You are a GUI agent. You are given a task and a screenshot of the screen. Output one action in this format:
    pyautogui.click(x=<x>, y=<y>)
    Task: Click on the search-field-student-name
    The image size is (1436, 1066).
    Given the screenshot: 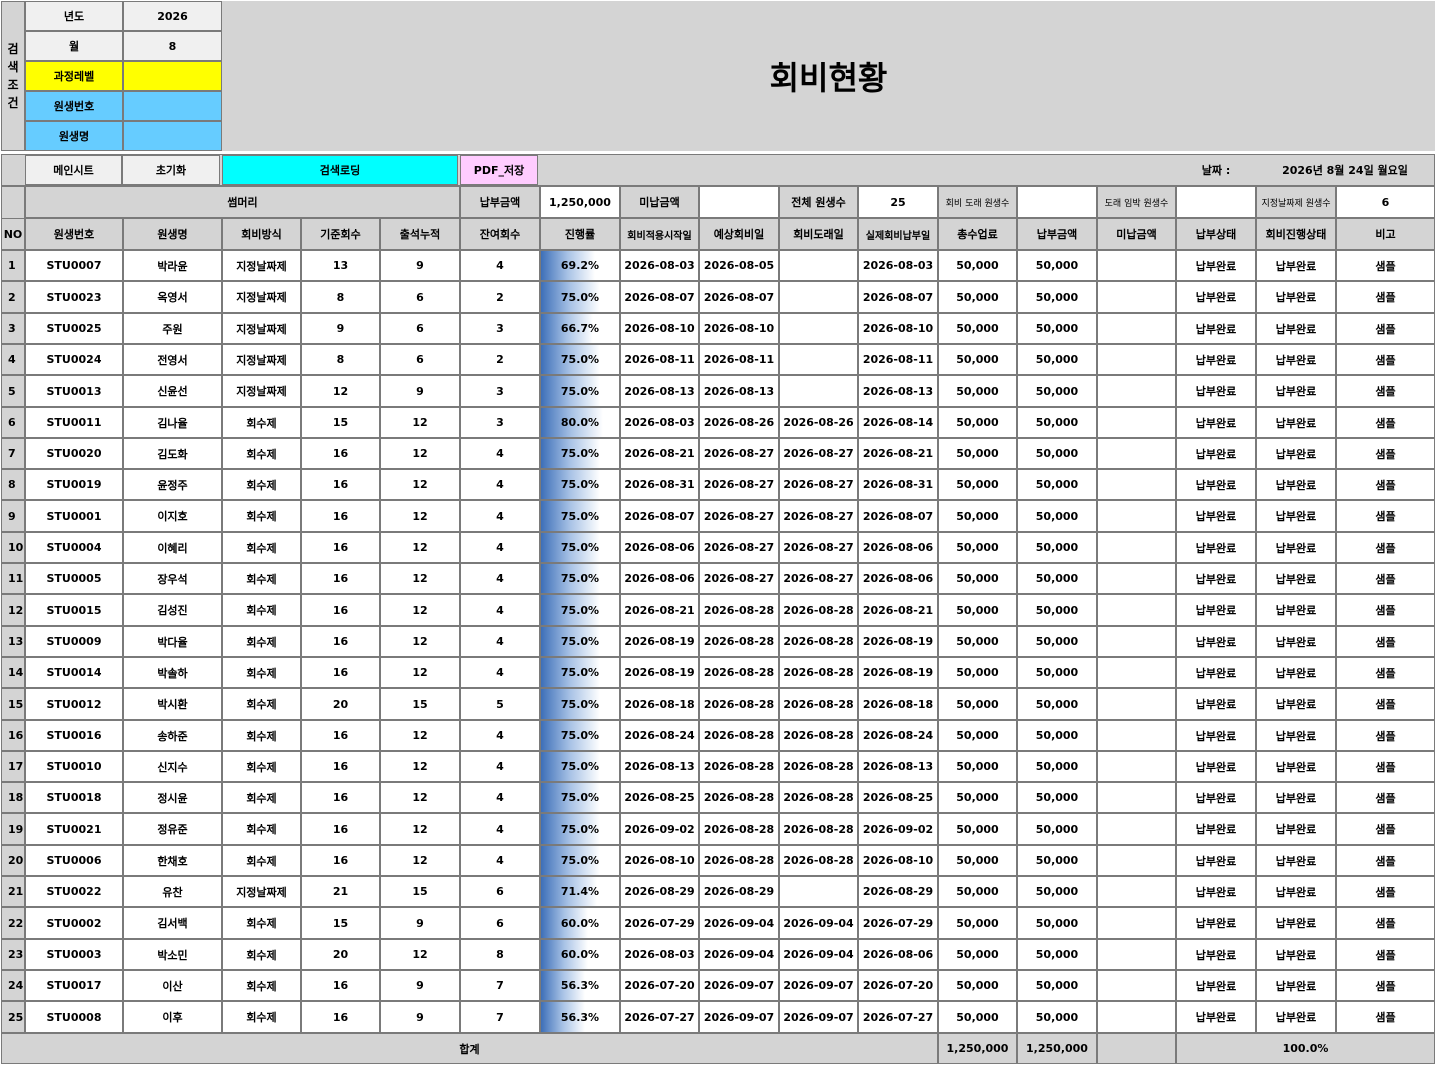 What is the action you would take?
    pyautogui.click(x=172, y=136)
    